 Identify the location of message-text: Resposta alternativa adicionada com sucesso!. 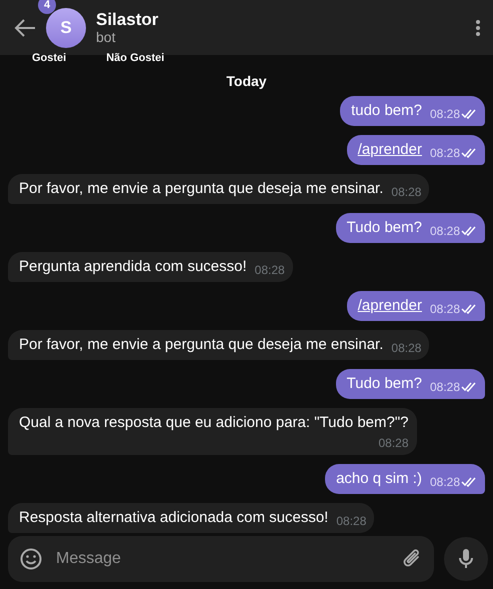
(173, 518).